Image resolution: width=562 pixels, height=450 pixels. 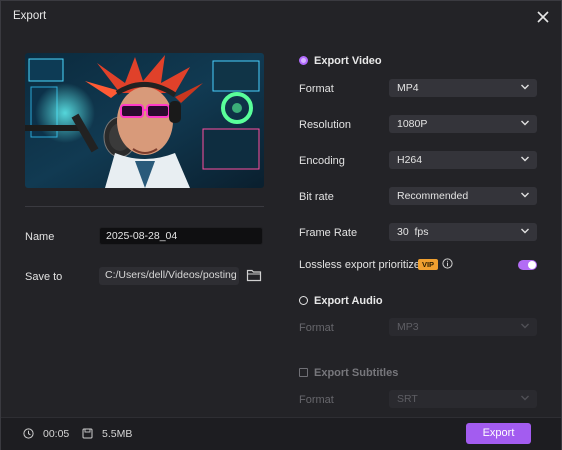 What do you see at coordinates (463, 124) in the screenshot?
I see `resolution-select: 1080P` at bounding box center [463, 124].